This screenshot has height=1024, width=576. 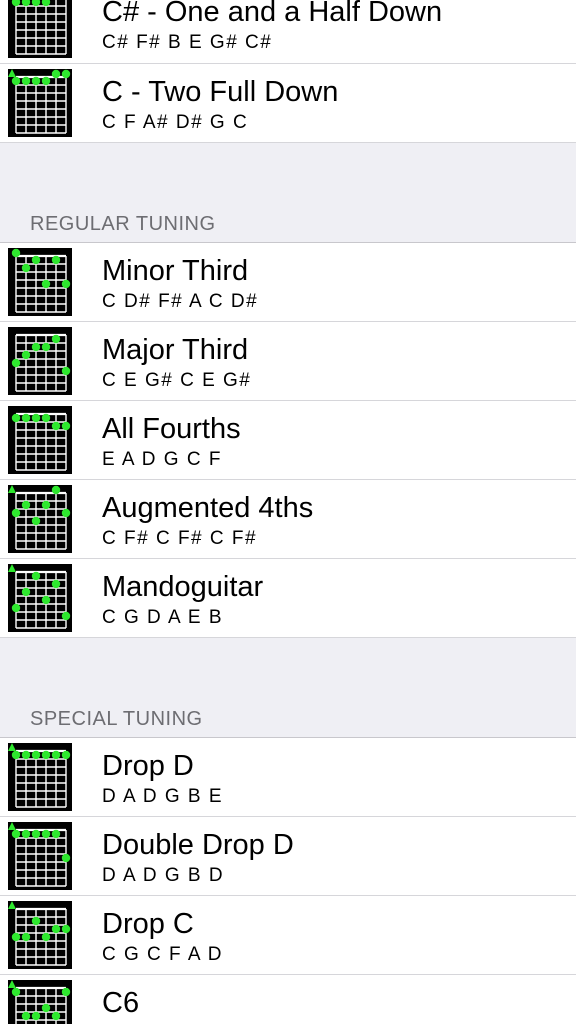 I want to click on tuning-row: C - Two Full Down C F A# D# G C, so click(x=288, y=103).